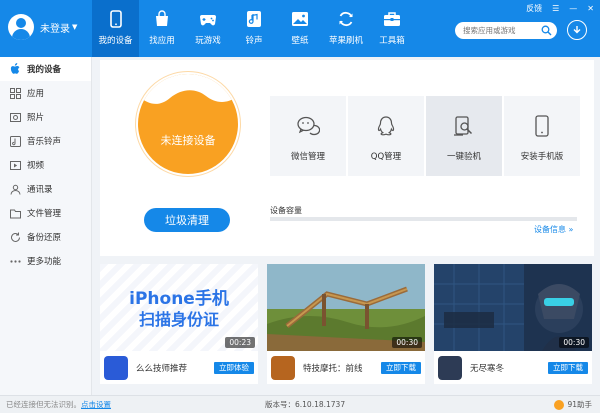 The height and width of the screenshot is (413, 600). I want to click on sidebar-item-contacts: 通讯录, so click(45, 189).